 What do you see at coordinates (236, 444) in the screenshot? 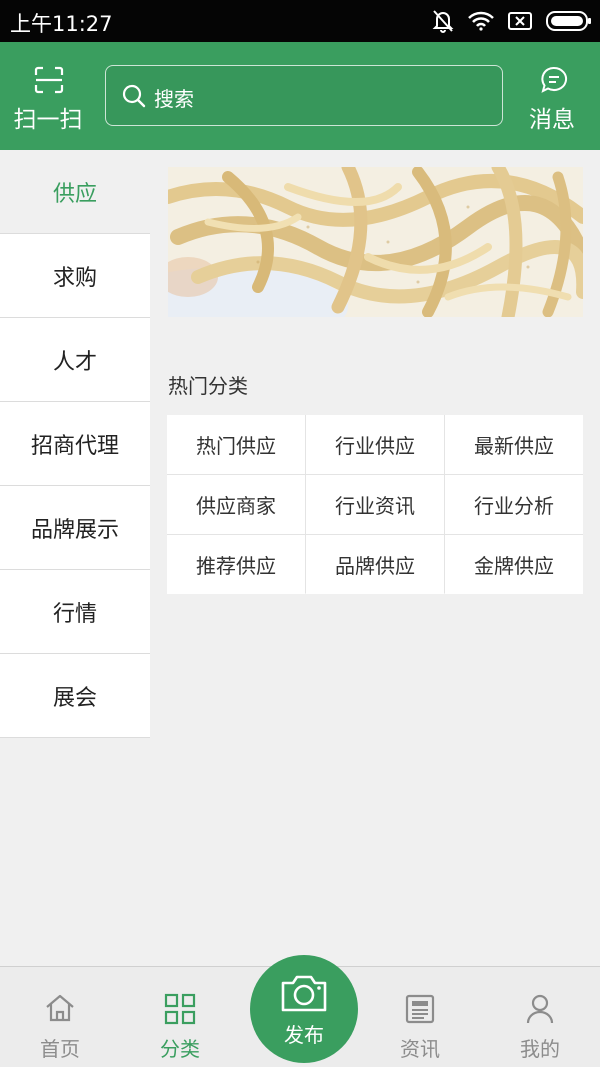
I see `category-link: 热门供应` at bounding box center [236, 444].